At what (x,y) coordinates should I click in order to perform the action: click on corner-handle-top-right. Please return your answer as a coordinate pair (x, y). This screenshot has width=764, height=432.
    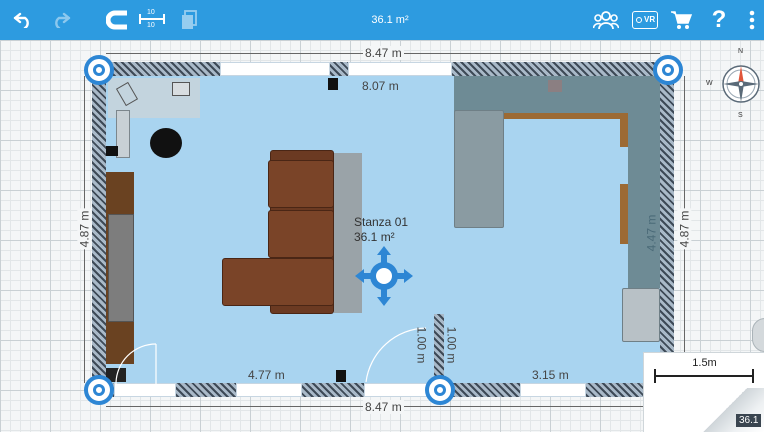
    Looking at the image, I should click on (668, 70).